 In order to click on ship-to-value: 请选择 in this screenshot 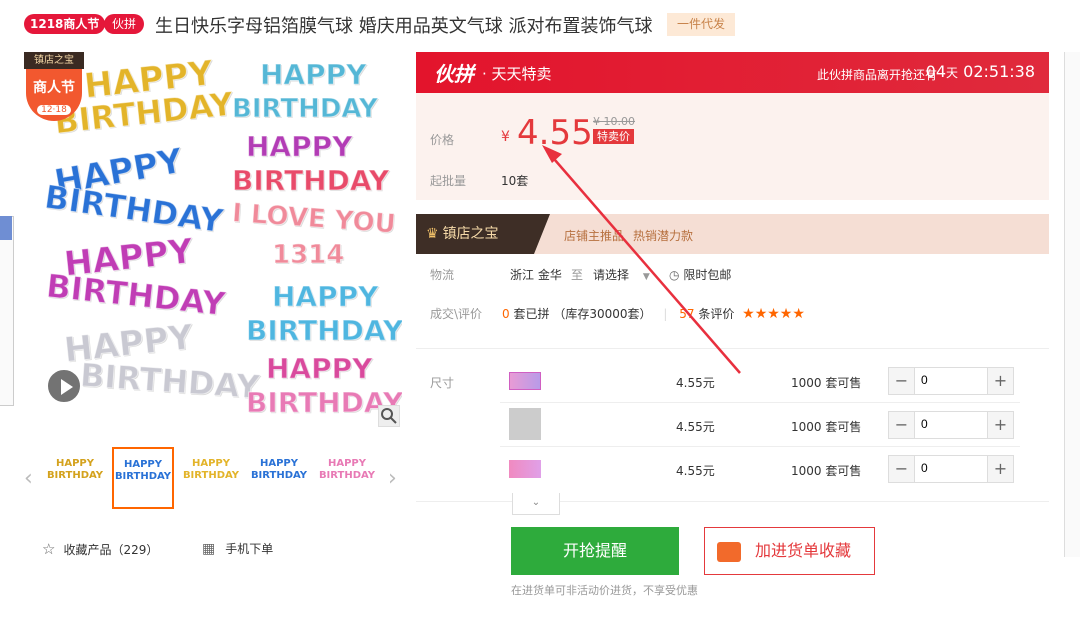, I will do `click(611, 275)`.